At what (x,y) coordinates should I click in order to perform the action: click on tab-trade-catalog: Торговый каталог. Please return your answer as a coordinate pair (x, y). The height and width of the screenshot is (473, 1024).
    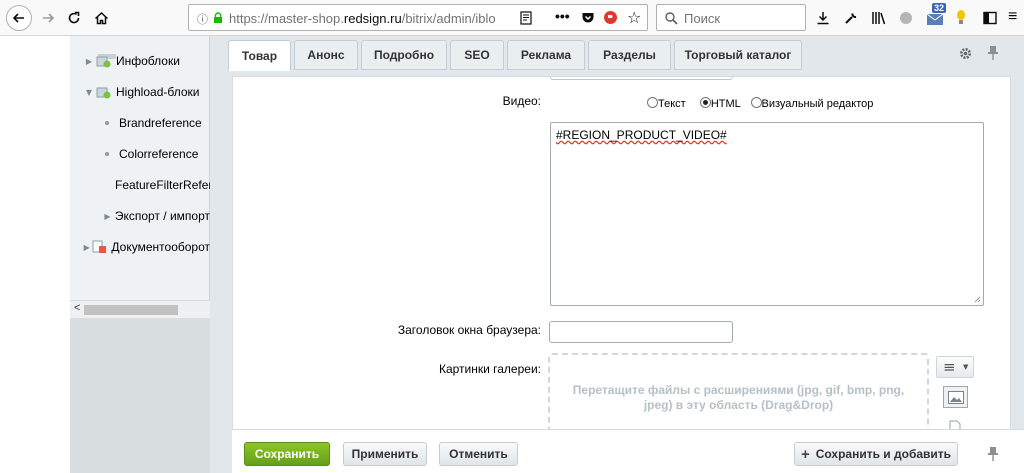
    Looking at the image, I should click on (738, 55).